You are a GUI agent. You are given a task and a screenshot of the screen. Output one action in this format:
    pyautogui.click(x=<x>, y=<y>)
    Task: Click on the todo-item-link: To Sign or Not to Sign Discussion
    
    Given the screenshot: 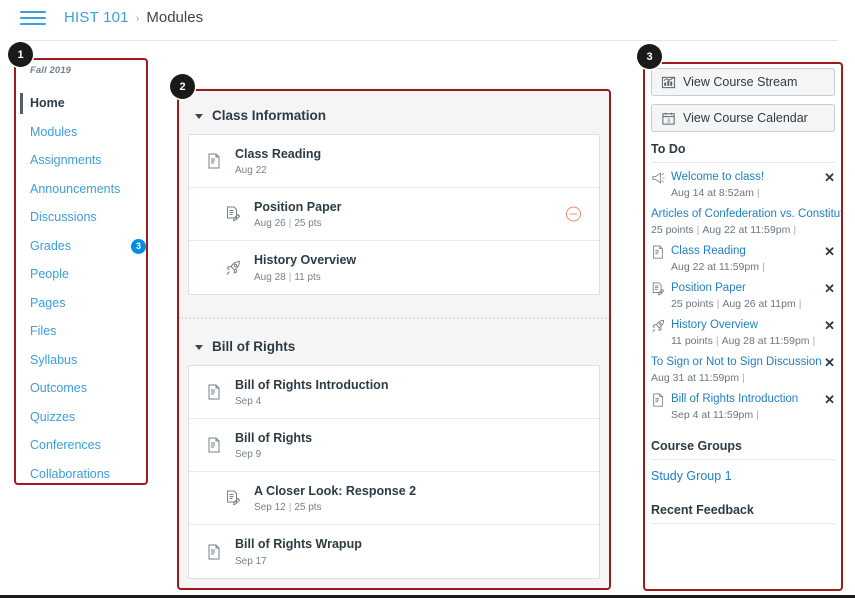 What is the action you would take?
    pyautogui.click(x=736, y=362)
    